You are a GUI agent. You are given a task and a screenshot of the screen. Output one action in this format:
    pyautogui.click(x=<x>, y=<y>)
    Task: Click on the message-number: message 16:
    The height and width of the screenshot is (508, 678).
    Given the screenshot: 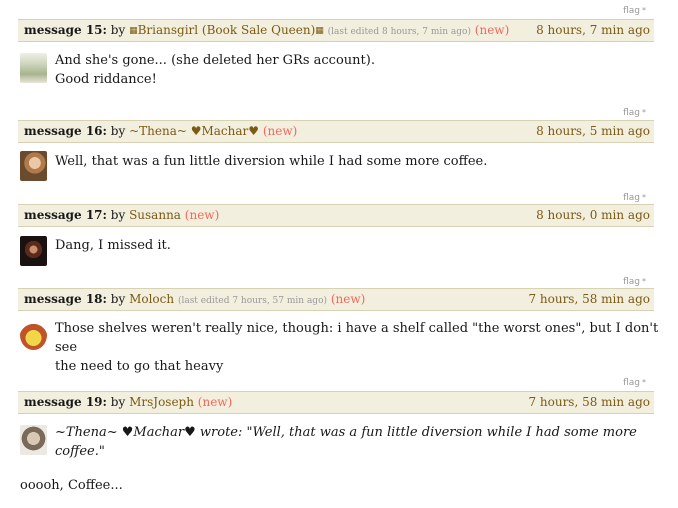 What is the action you would take?
    pyautogui.click(x=65, y=131)
    